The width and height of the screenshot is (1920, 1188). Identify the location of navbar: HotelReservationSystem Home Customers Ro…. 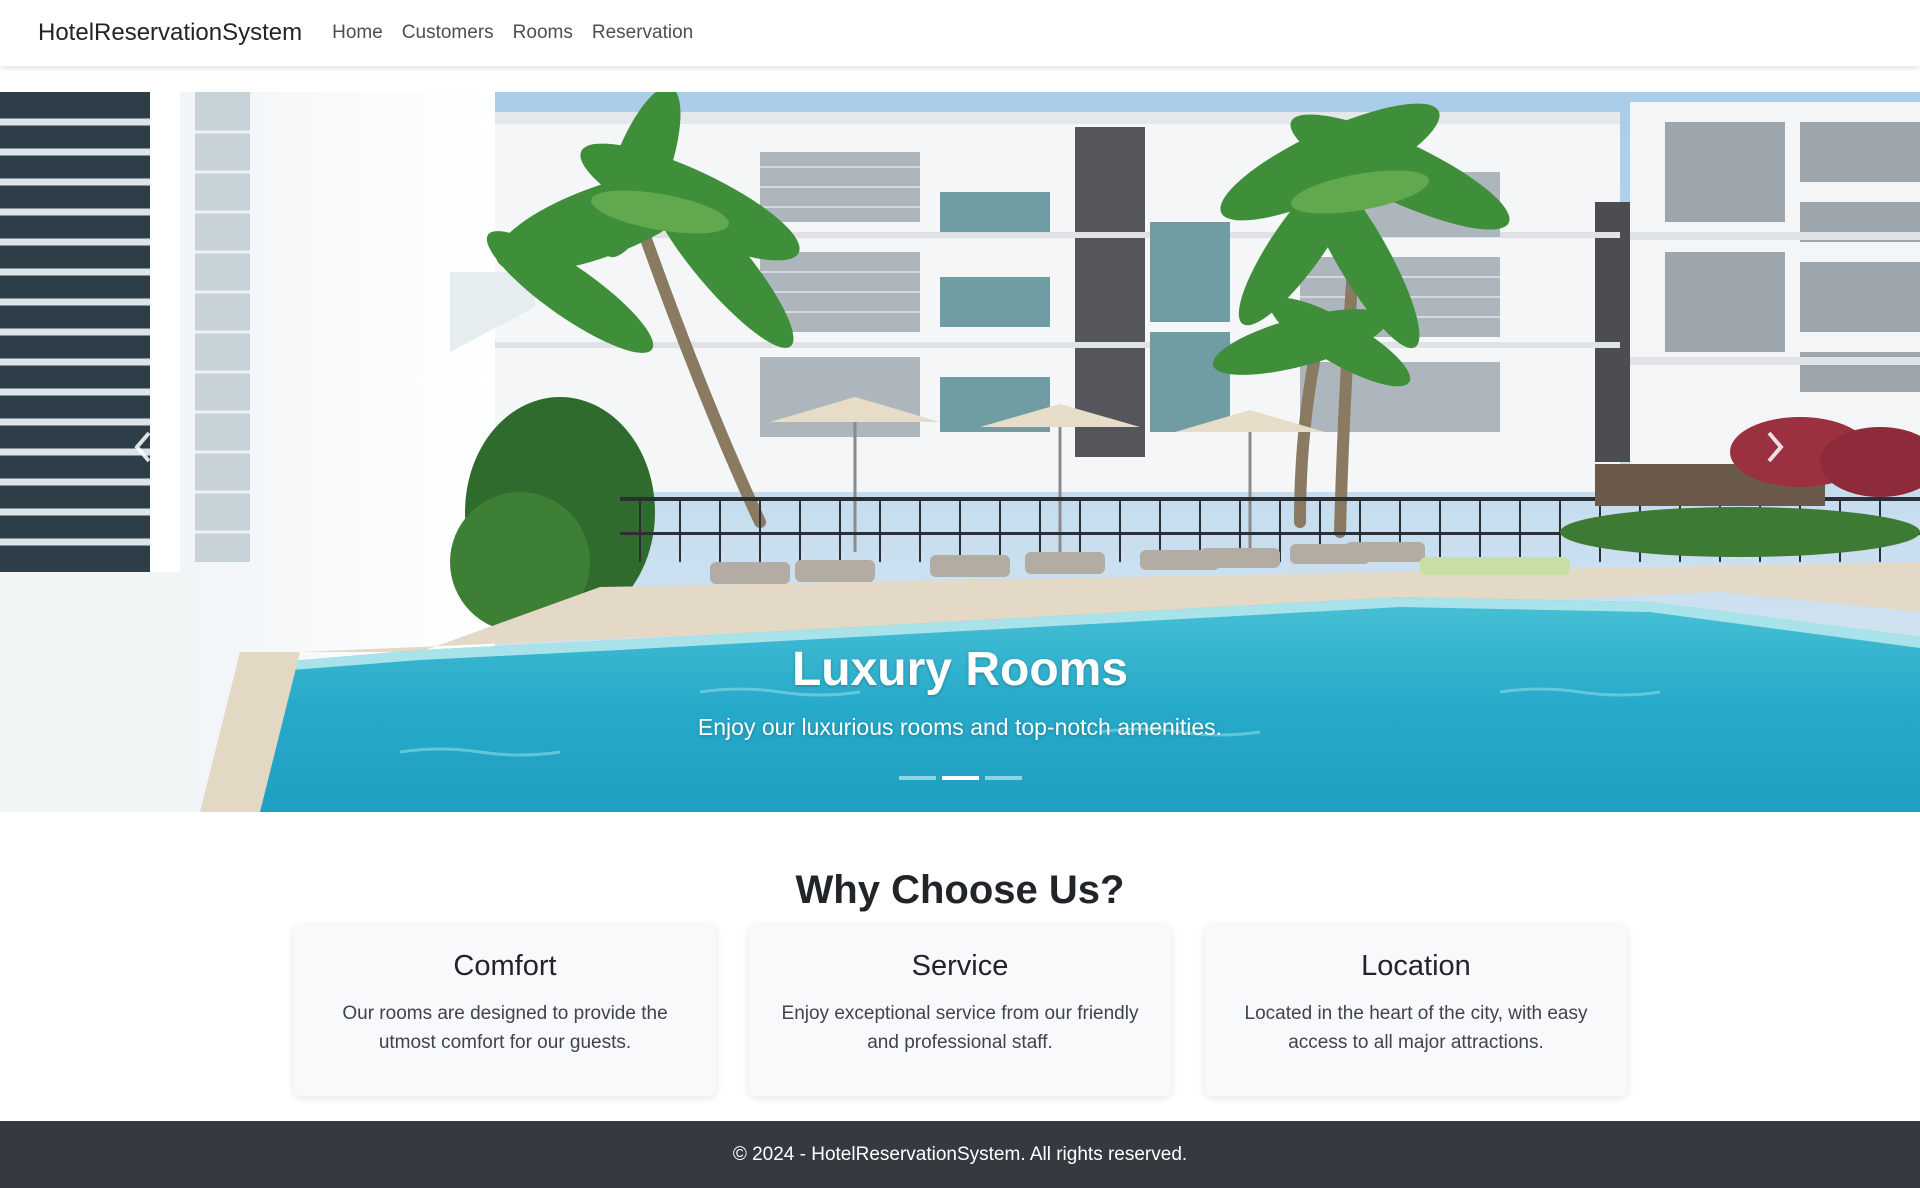
(960, 33).